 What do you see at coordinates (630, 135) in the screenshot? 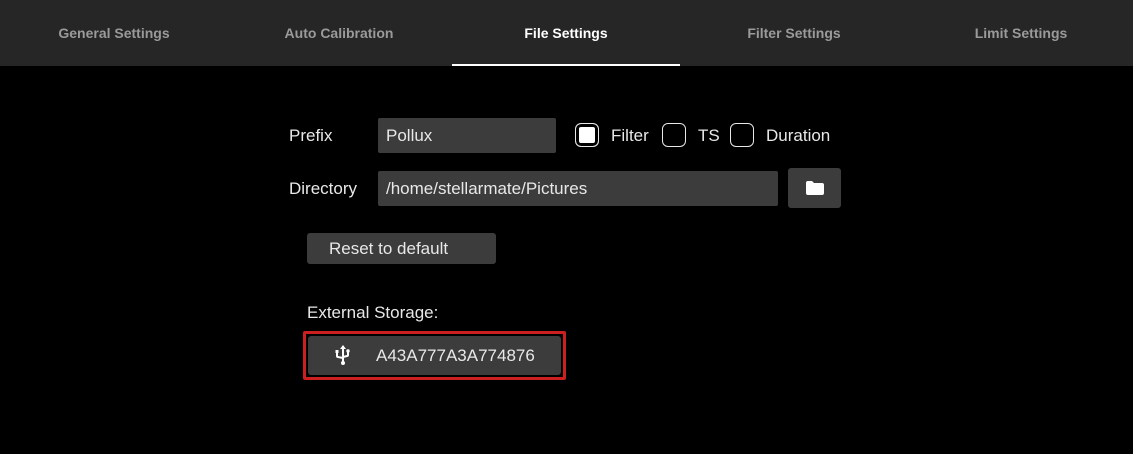
I see `filter-label: Filter` at bounding box center [630, 135].